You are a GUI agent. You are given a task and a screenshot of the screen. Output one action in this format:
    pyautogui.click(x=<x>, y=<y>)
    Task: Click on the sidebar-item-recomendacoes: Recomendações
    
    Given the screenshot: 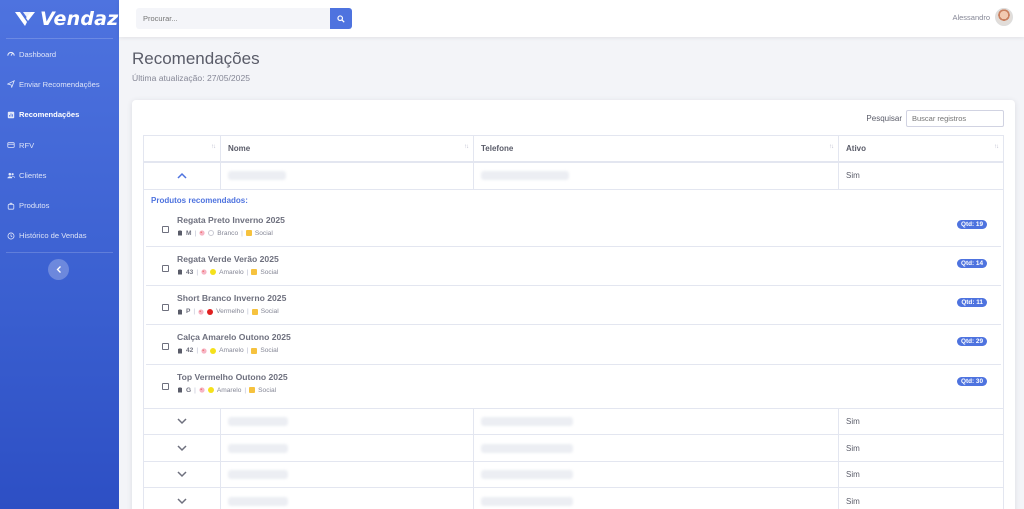 What is the action you would take?
    pyautogui.click(x=59, y=115)
    